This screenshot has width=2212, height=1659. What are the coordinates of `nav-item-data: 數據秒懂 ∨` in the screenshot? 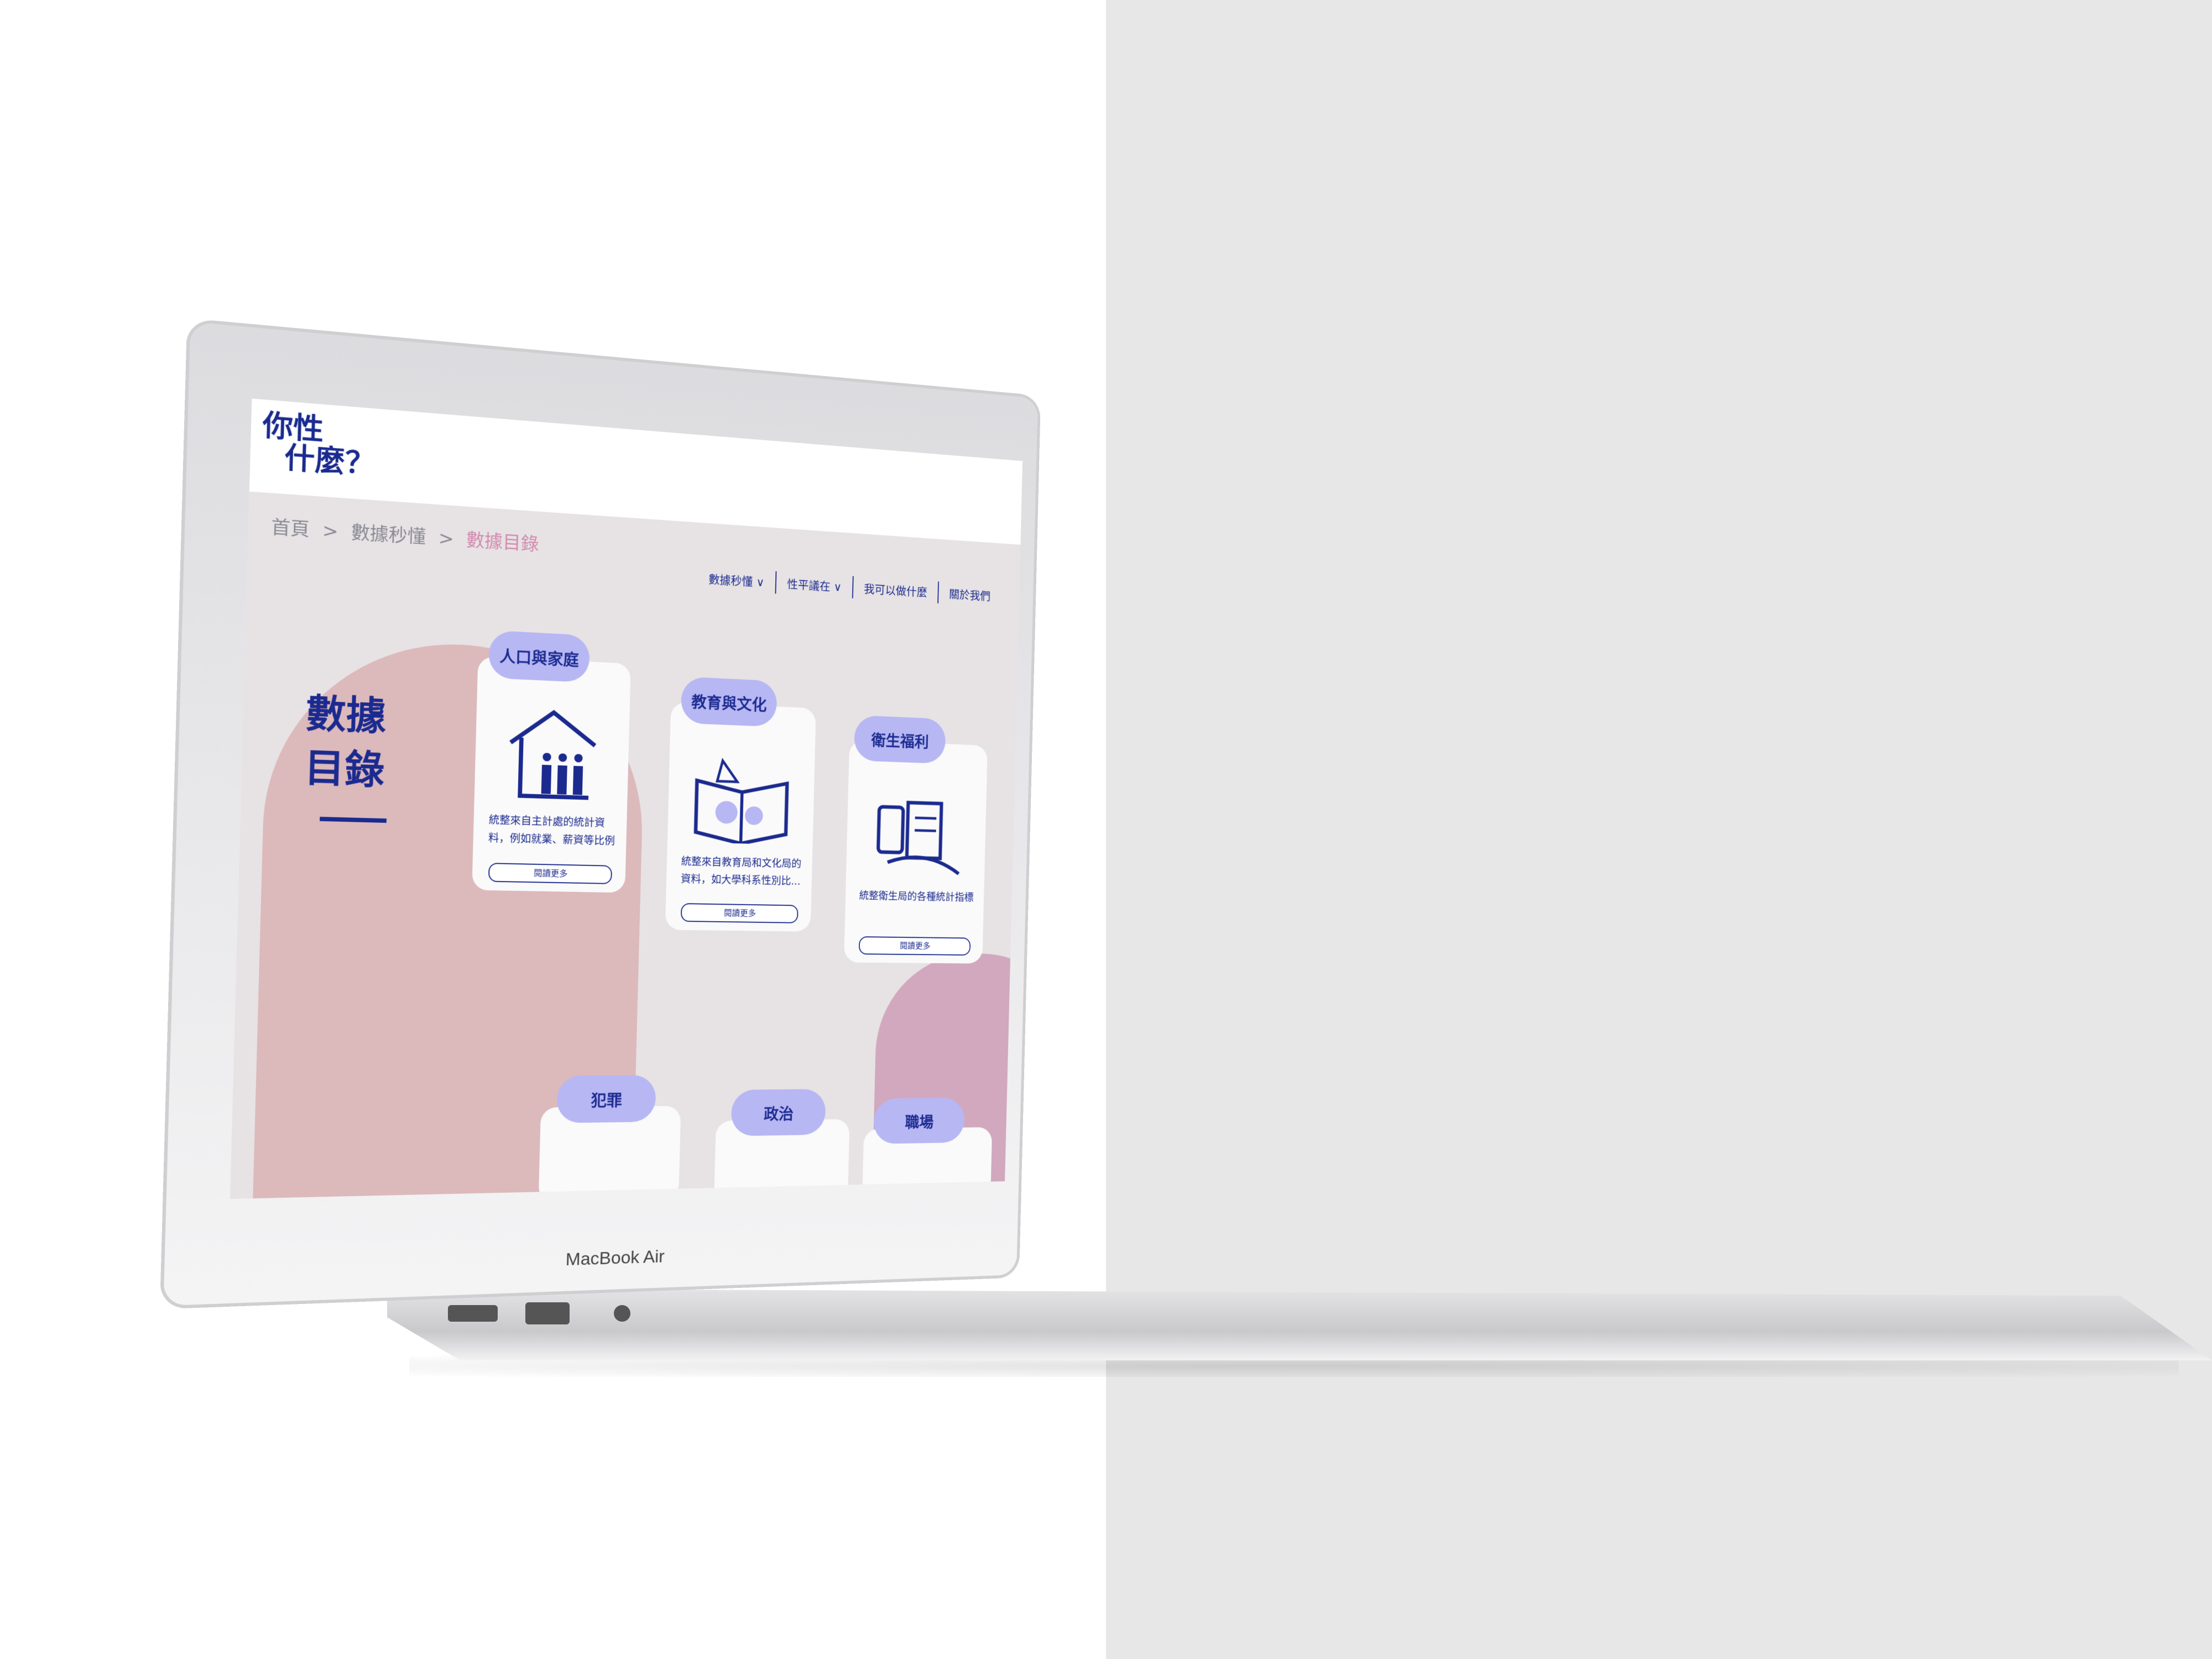 It's located at (737, 580).